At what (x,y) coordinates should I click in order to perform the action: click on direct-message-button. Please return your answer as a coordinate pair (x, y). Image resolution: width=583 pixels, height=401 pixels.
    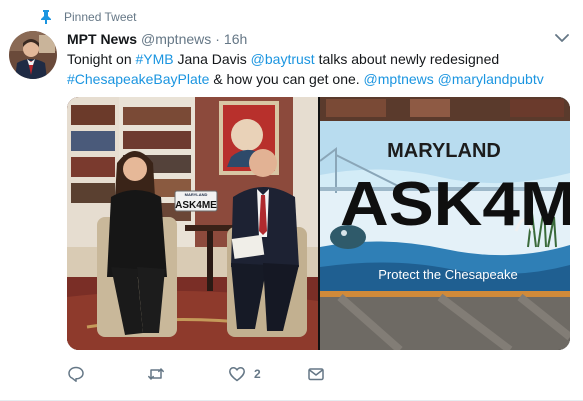
    Looking at the image, I should click on (316, 374).